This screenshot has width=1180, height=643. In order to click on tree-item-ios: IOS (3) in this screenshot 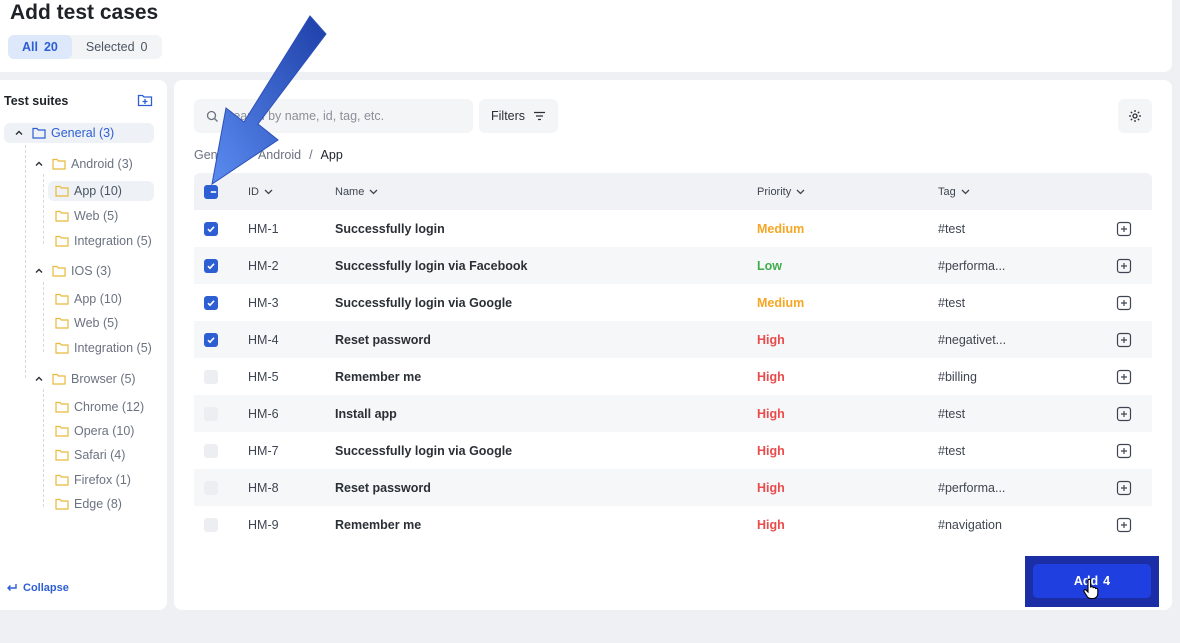, I will do `click(72, 271)`.